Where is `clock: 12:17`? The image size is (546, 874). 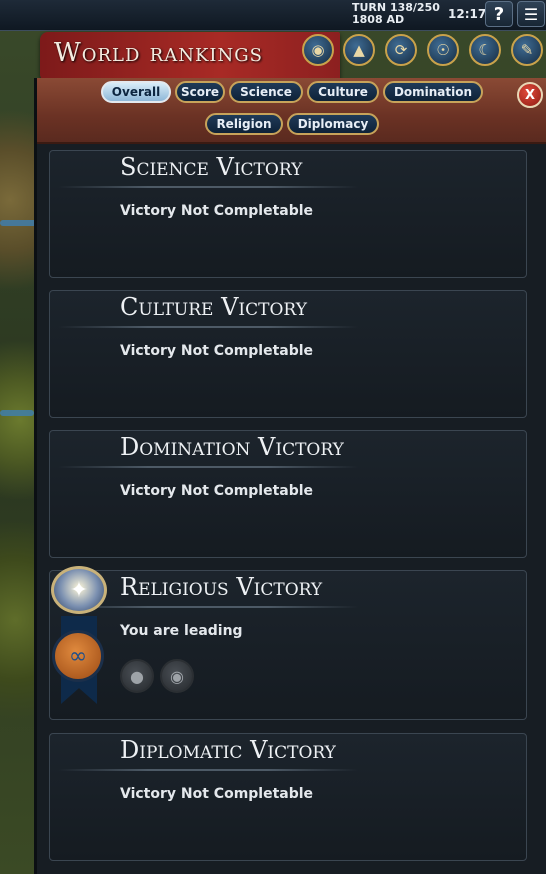 clock: 12:17 is located at coordinates (467, 14).